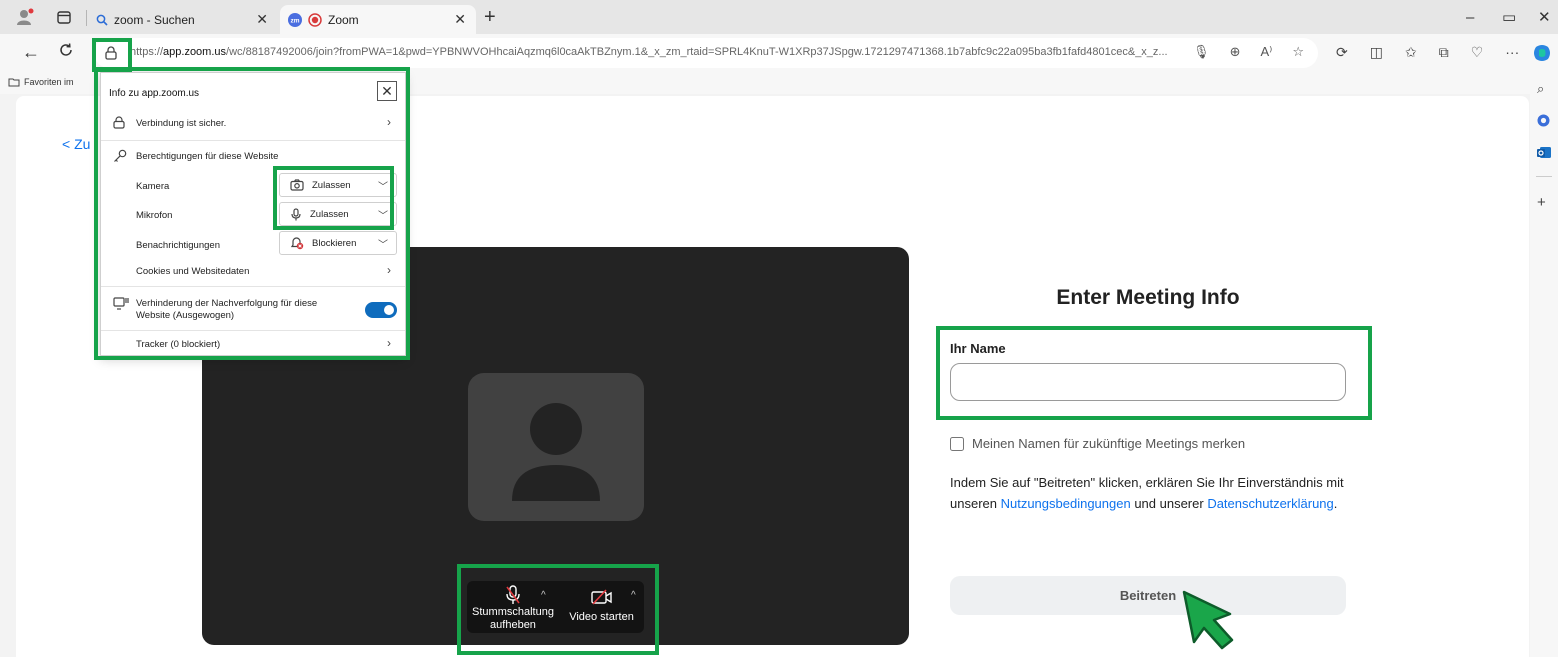  Describe the element at coordinates (195, 52) in the screenshot. I see `url-host: app.zoom.us` at that location.